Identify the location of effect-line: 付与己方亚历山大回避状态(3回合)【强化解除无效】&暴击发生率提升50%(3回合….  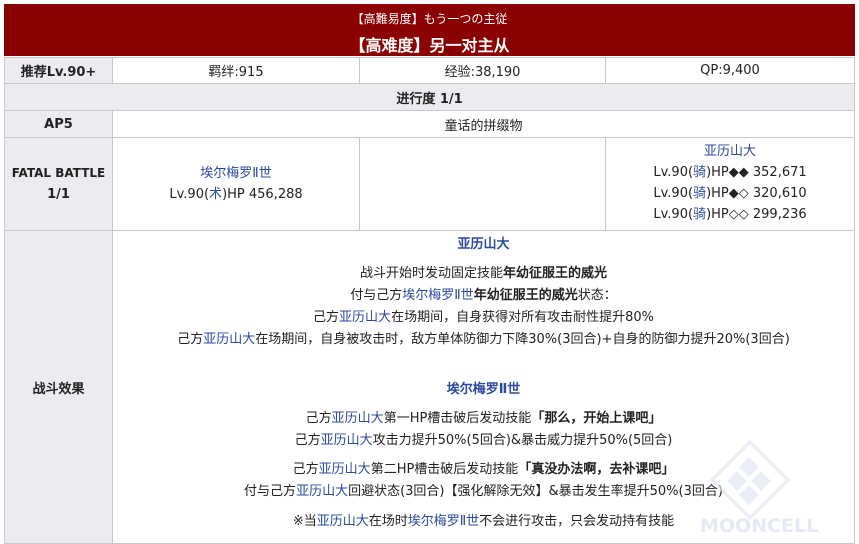
(483, 491).